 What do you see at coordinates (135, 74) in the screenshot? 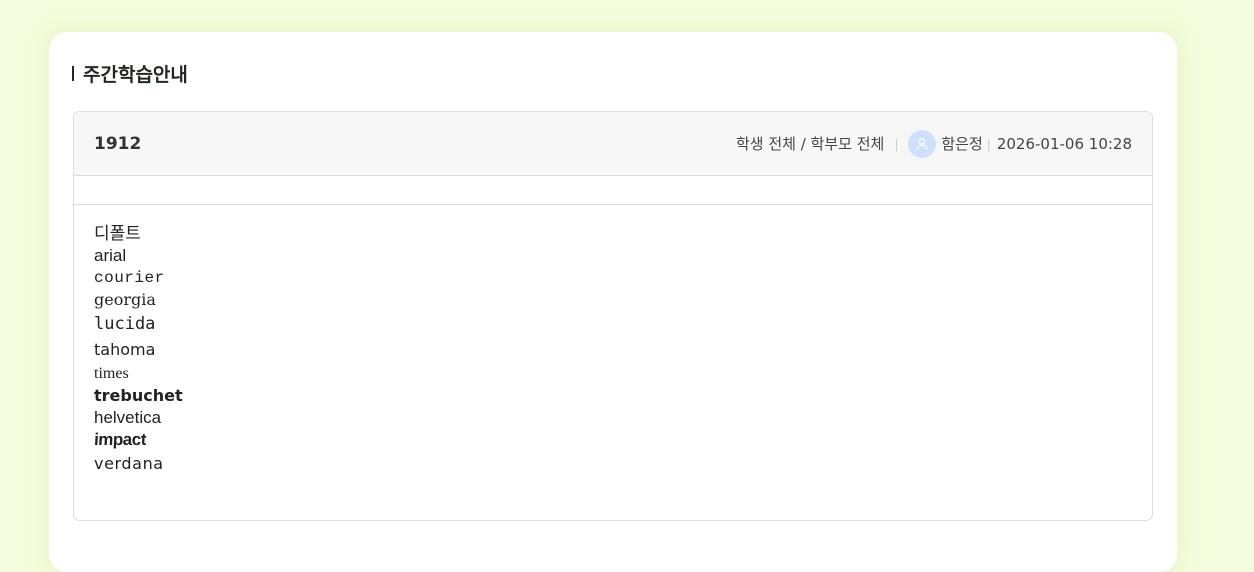
I see `section-title-text: 주간학습안내` at bounding box center [135, 74].